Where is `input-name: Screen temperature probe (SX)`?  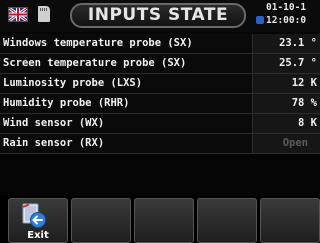
input-name: Screen temperature probe (SX) is located at coordinates (95, 63).